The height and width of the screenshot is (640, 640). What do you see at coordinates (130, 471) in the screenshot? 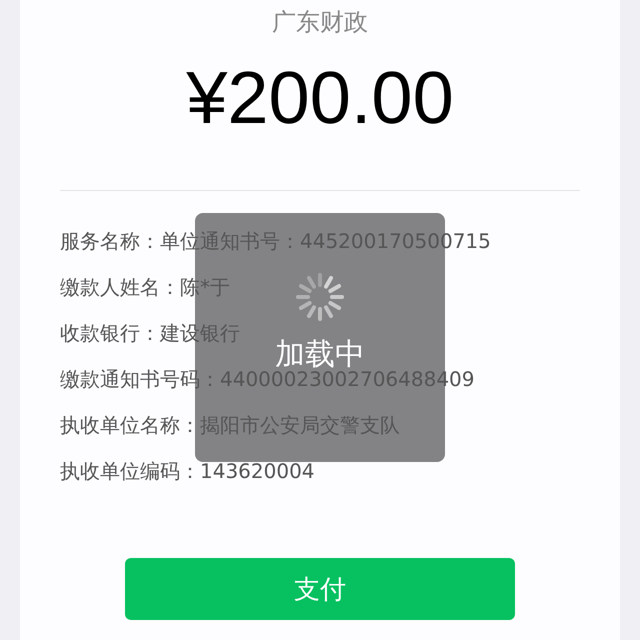
I see `detail-label: 执收单位编码：` at bounding box center [130, 471].